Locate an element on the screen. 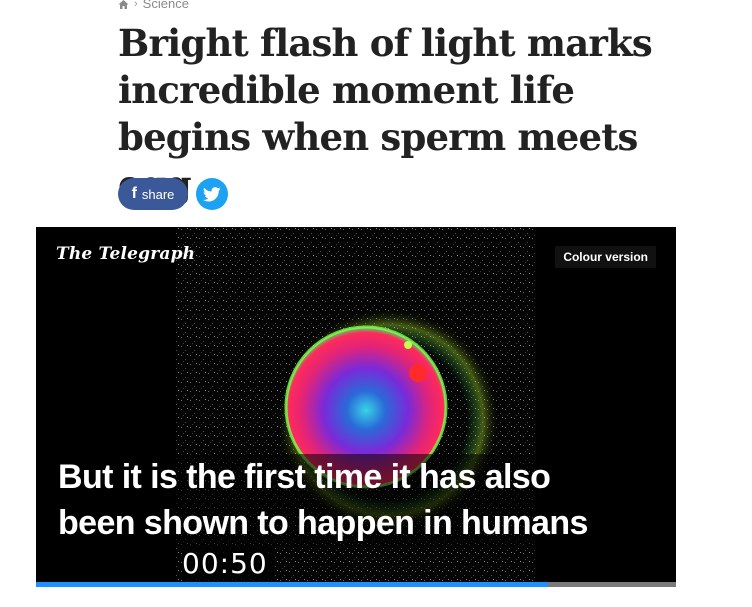 Image resolution: width=752 pixels, height=607 pixels. twitter-bird-icon is located at coordinates (212, 193).